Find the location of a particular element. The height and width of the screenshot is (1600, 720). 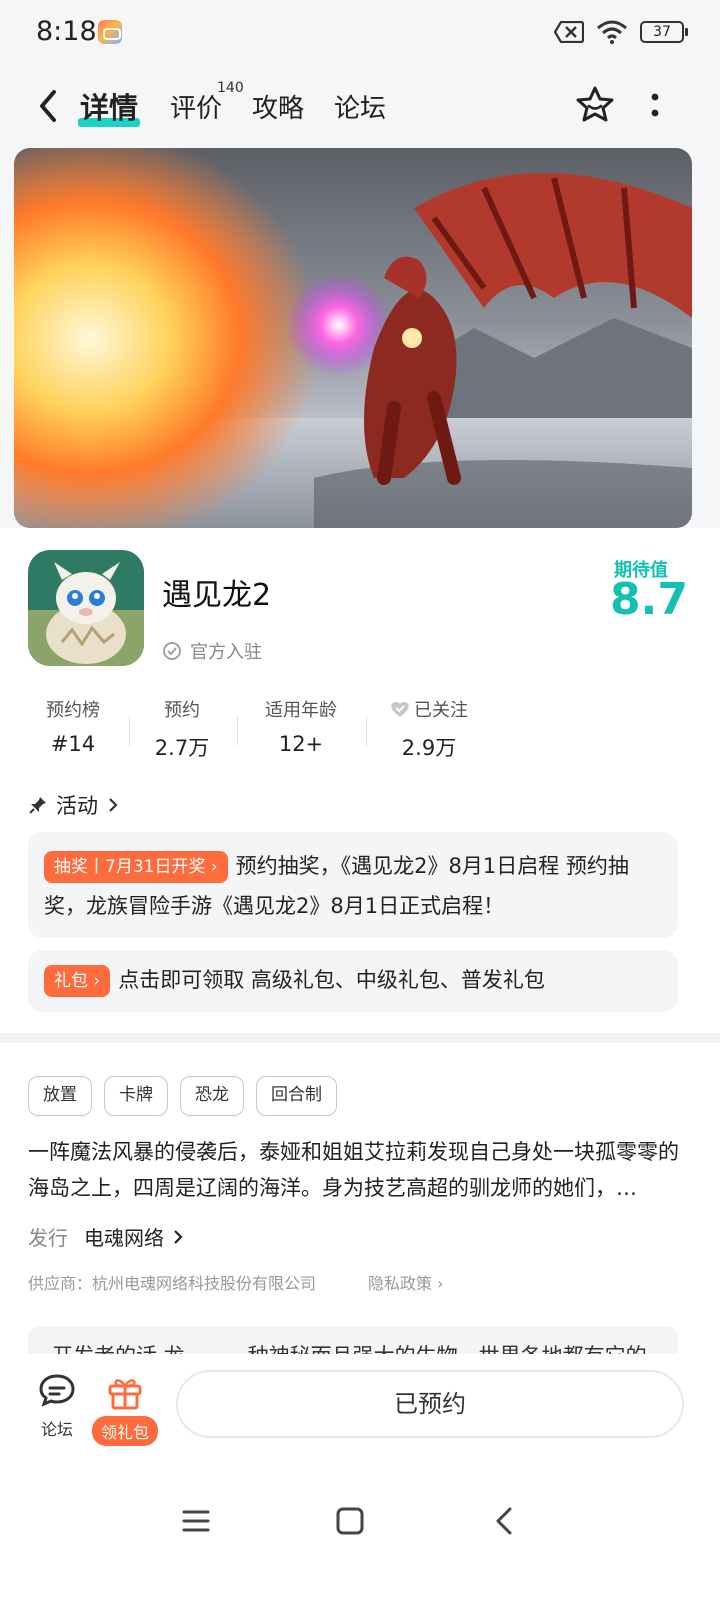

stat-label-text: 已关注 is located at coordinates (441, 710).